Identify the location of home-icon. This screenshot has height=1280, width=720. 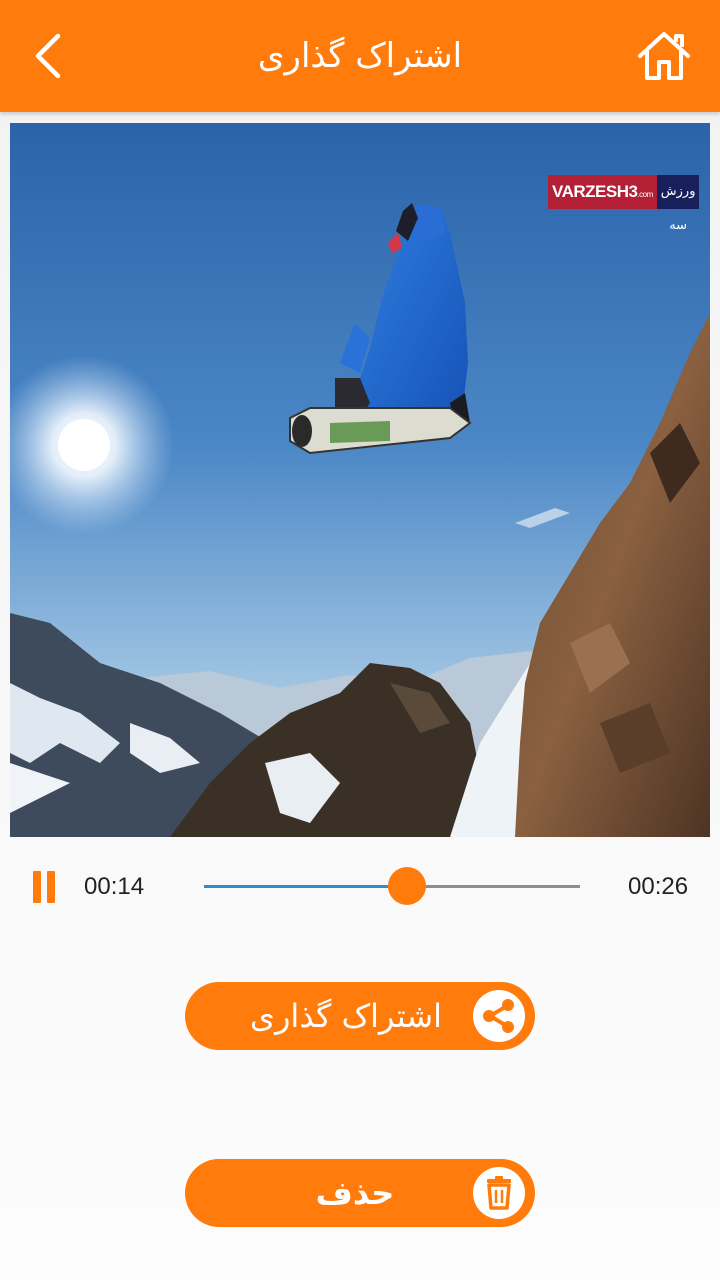
(664, 56).